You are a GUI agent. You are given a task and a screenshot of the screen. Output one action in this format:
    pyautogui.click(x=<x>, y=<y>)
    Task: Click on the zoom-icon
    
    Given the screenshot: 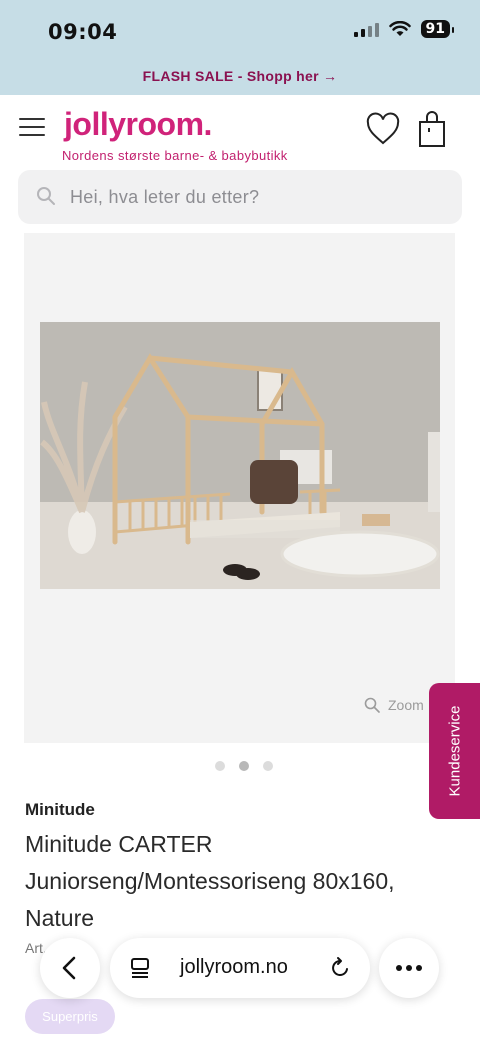 What is the action you would take?
    pyautogui.click(x=372, y=705)
    